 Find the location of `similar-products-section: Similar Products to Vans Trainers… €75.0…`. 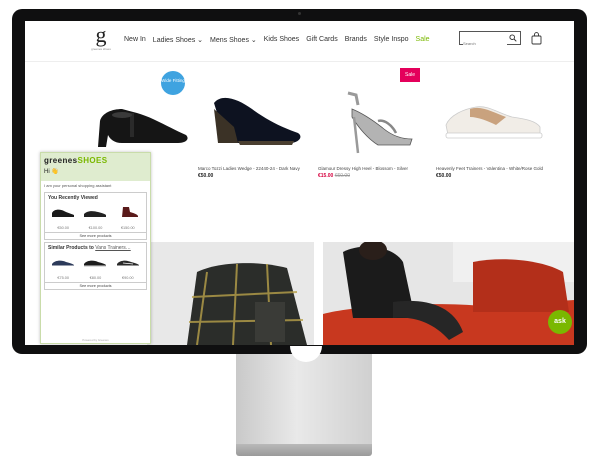

similar-products-section: Similar Products to Vans Trainers… €75.0… is located at coordinates (95, 266).